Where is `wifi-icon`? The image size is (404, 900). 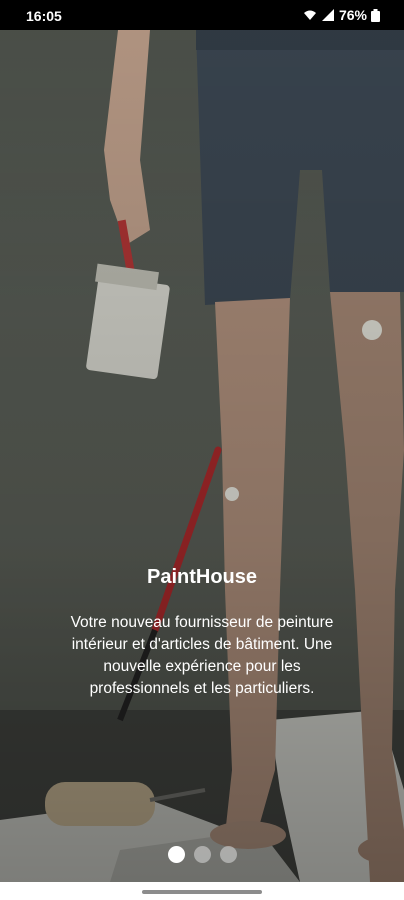
wifi-icon is located at coordinates (309, 15).